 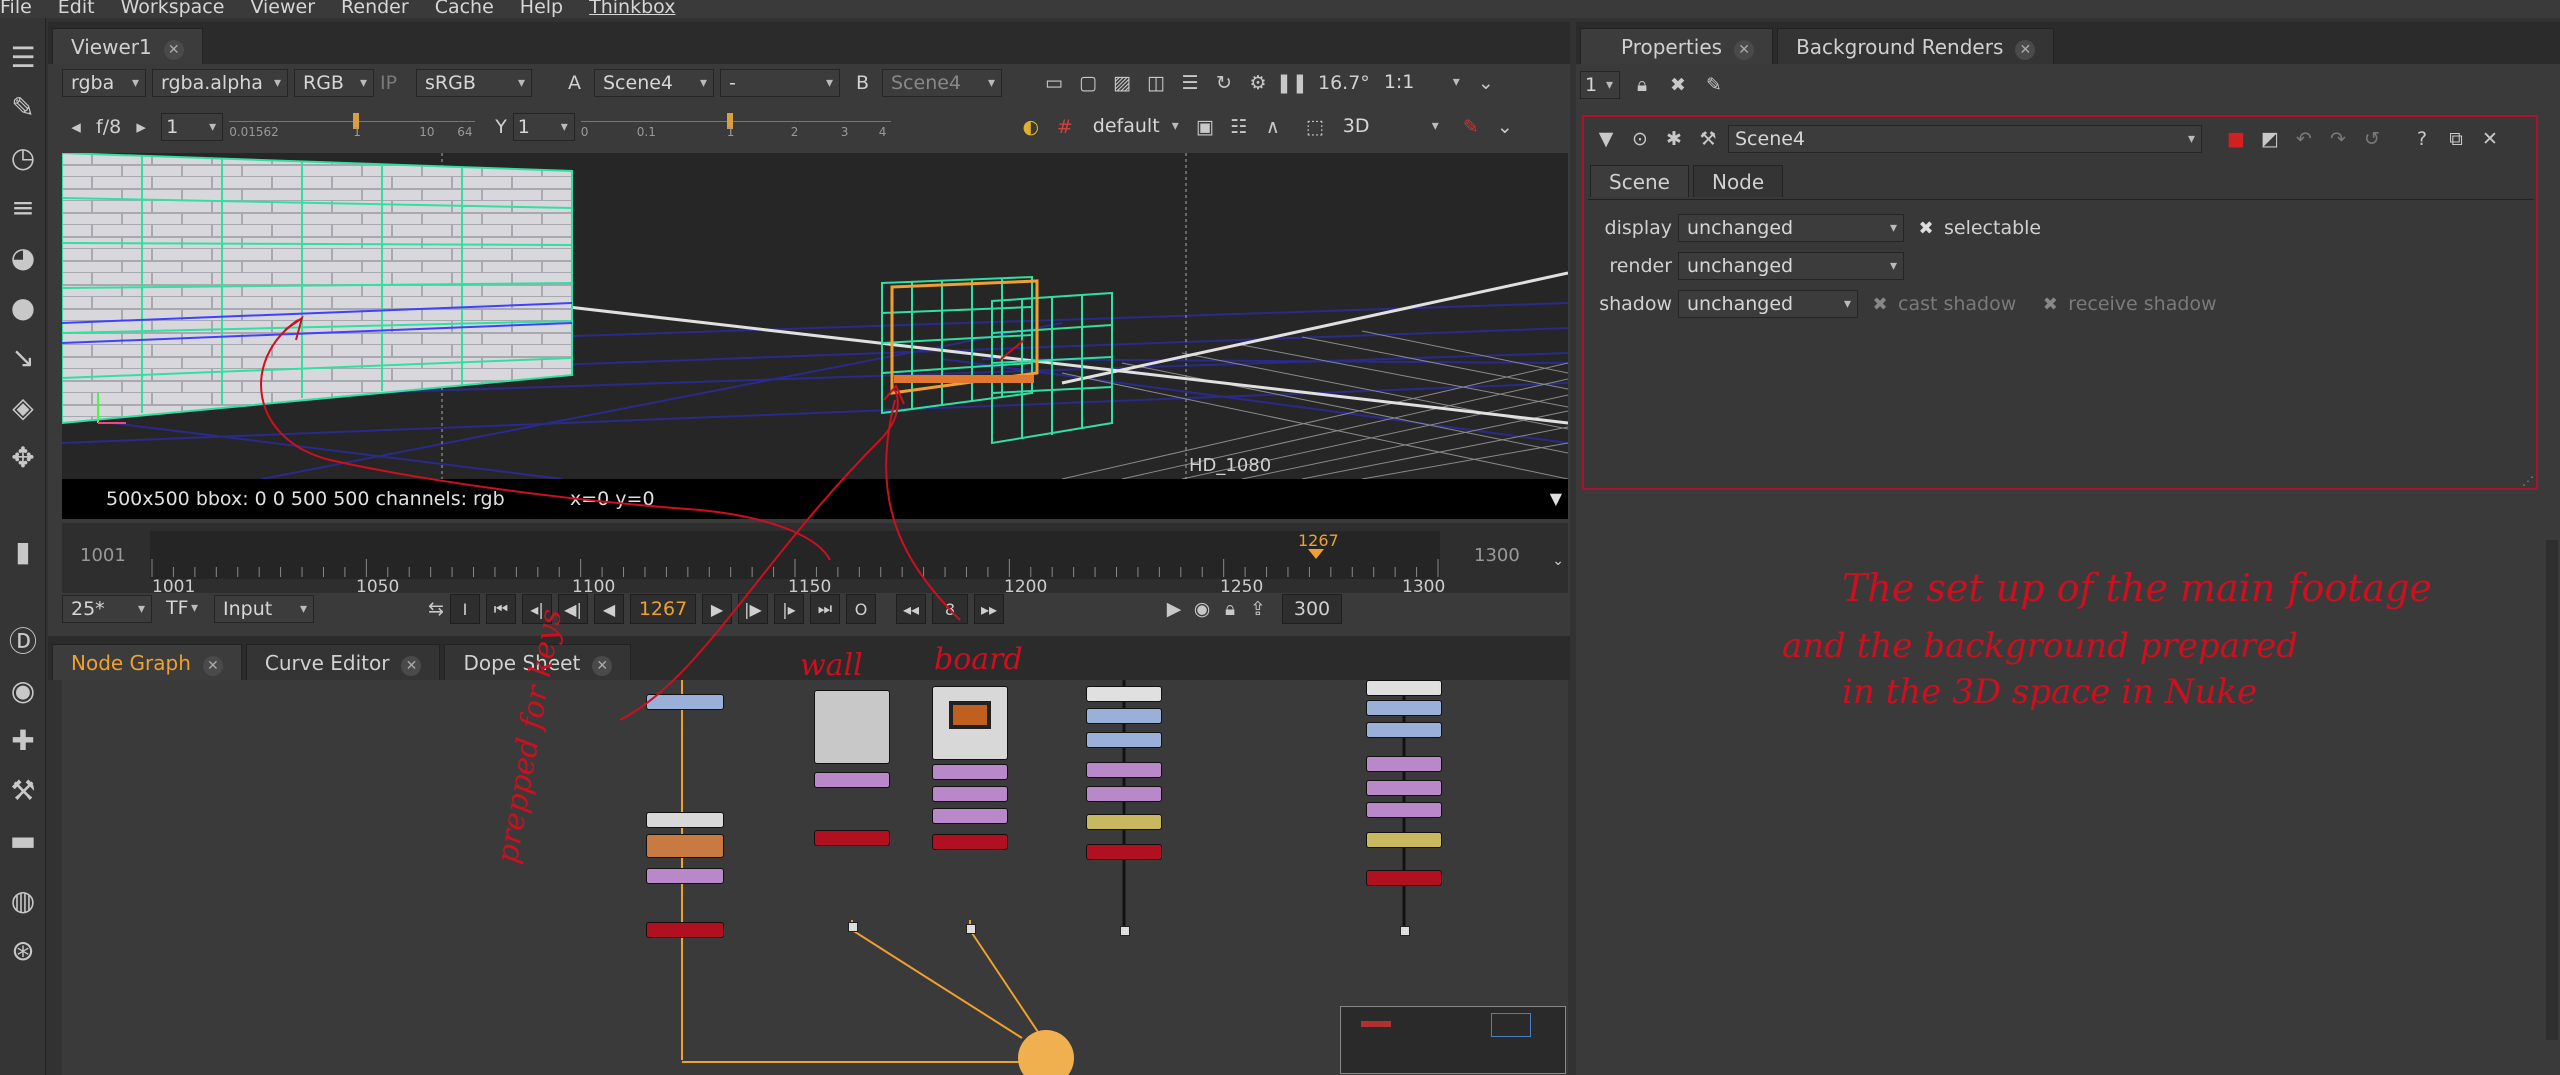 I want to click on node-name-field: Scene4, so click(x=1965, y=139).